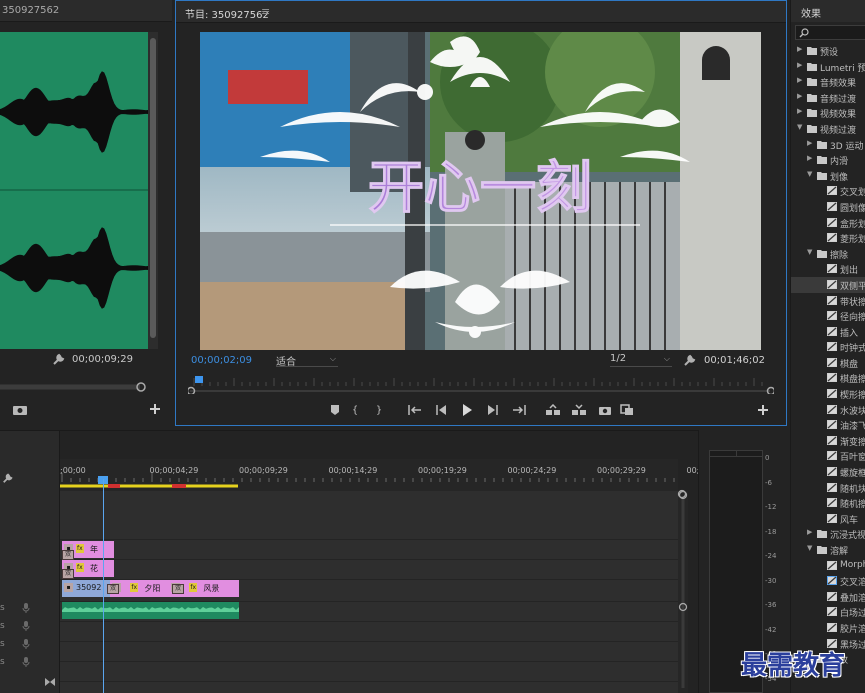 The width and height of the screenshot is (865, 693). What do you see at coordinates (828, 597) in the screenshot?
I see `effects-item: 叠加溶解` at bounding box center [828, 597].